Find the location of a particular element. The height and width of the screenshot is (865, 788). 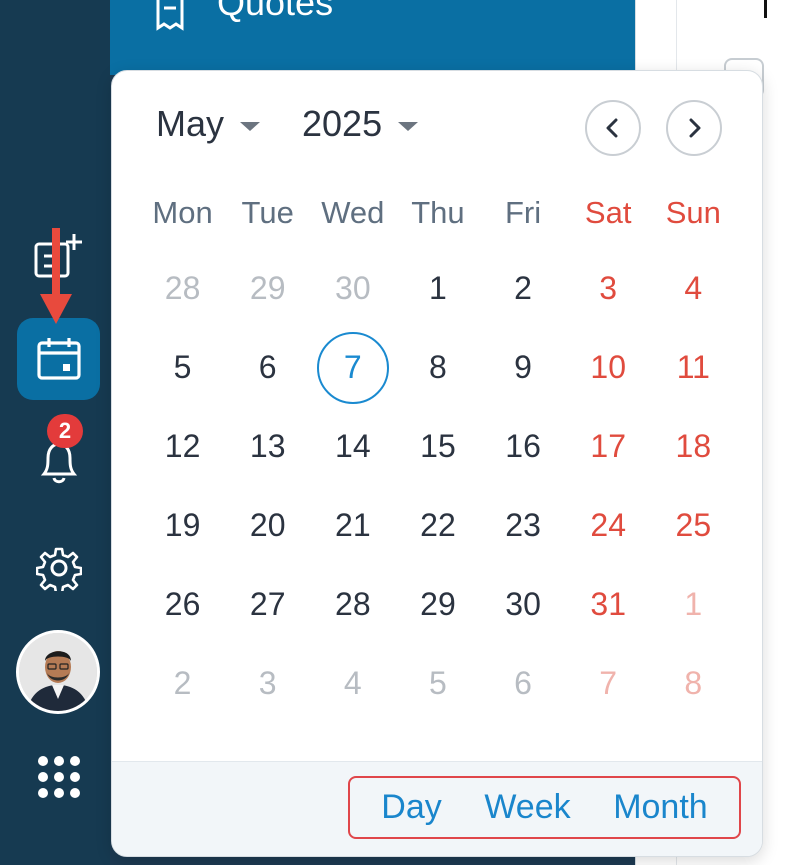

today-ring is located at coordinates (352, 367).